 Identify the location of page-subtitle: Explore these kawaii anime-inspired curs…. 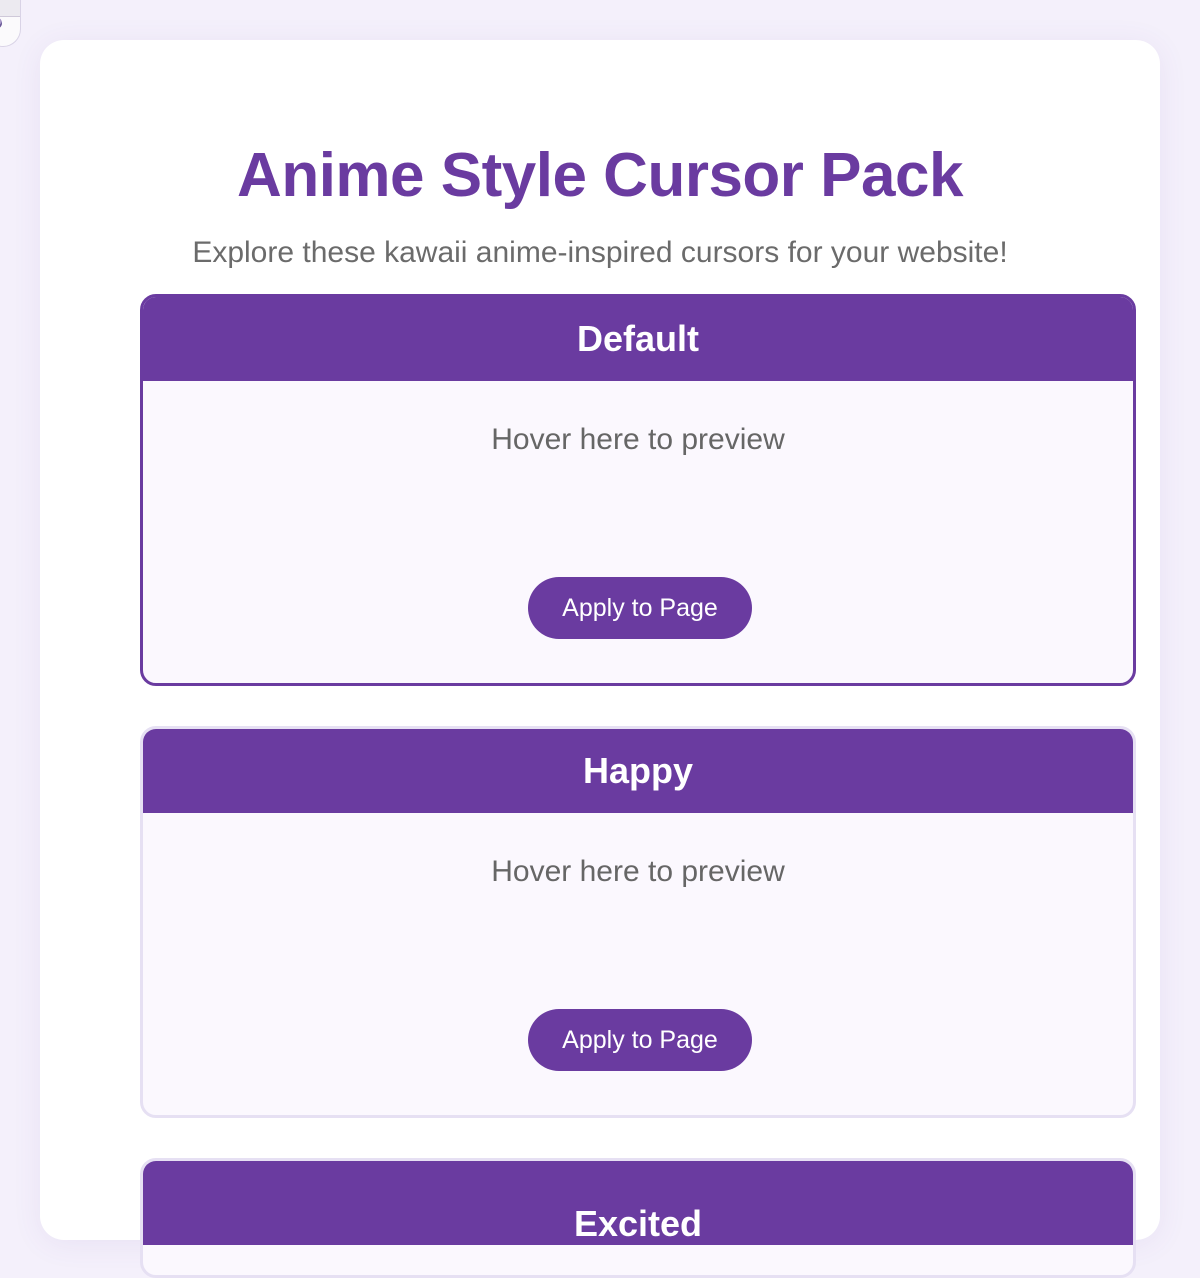
(600, 252).